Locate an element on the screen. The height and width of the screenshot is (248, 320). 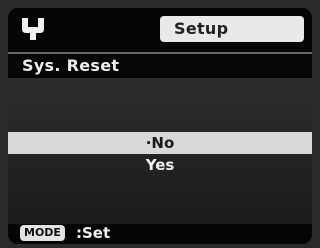
option-yes: Yes is located at coordinates (160, 165).